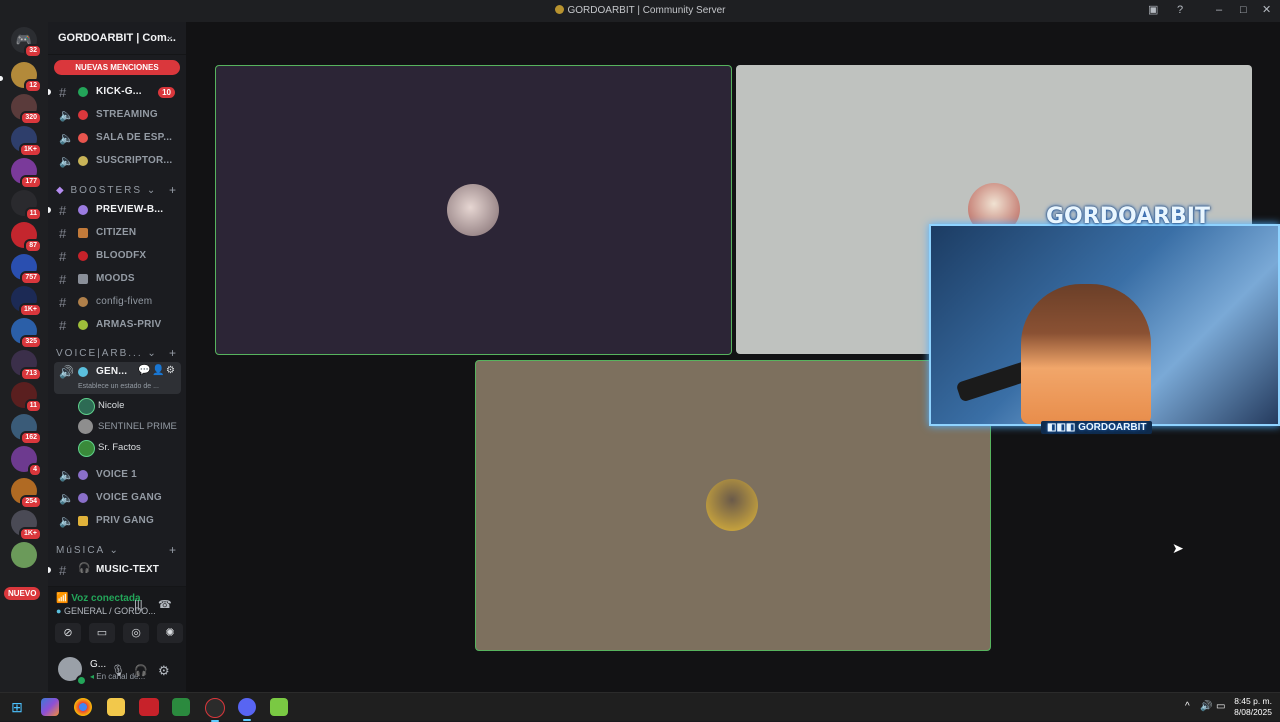 The width and height of the screenshot is (1280, 722). What do you see at coordinates (26, 109) in the screenshot?
I see `guild-icon: 320` at bounding box center [26, 109].